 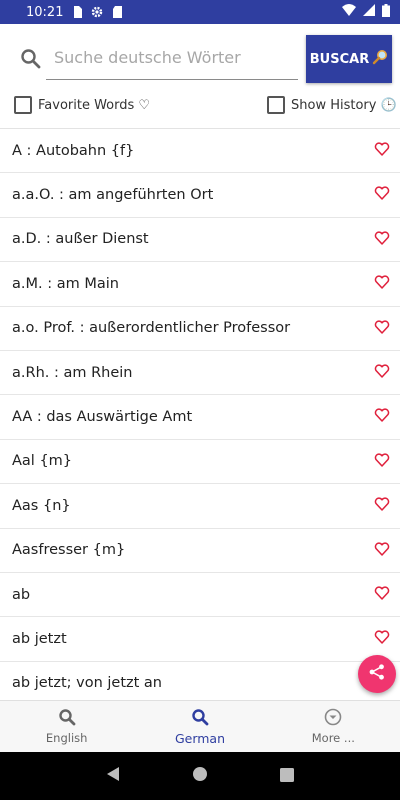 What do you see at coordinates (102, 417) in the screenshot?
I see `list-item-text: AA : das Auswärtige Amt` at bounding box center [102, 417].